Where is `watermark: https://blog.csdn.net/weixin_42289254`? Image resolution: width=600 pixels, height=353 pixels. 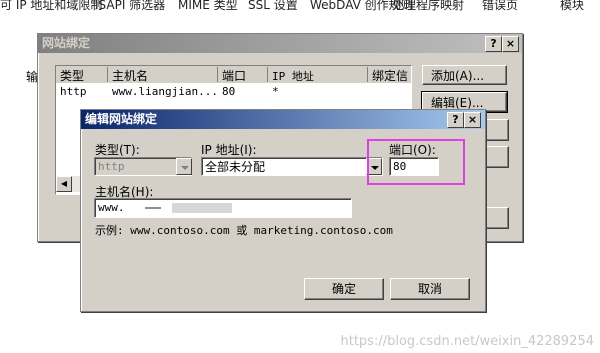
watermark: https://blog.csdn.net/weixin_42289254 is located at coordinates (467, 341).